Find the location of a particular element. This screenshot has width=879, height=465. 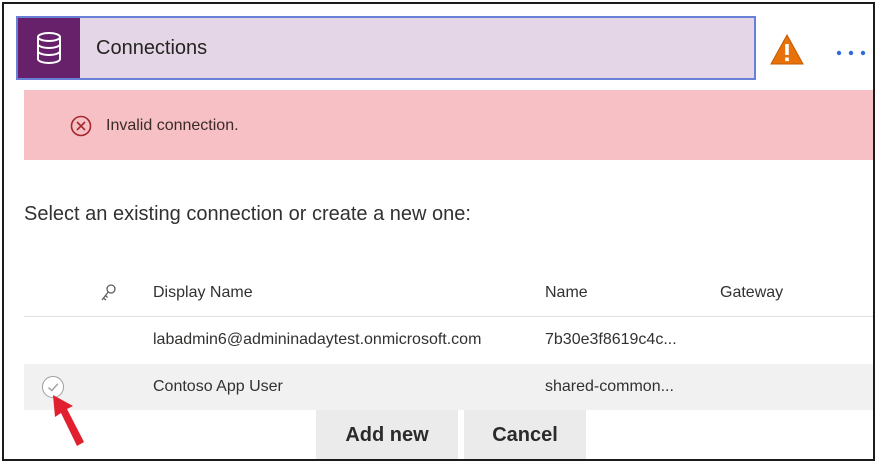

column-header-gateway: Gateway is located at coordinates (752, 292).